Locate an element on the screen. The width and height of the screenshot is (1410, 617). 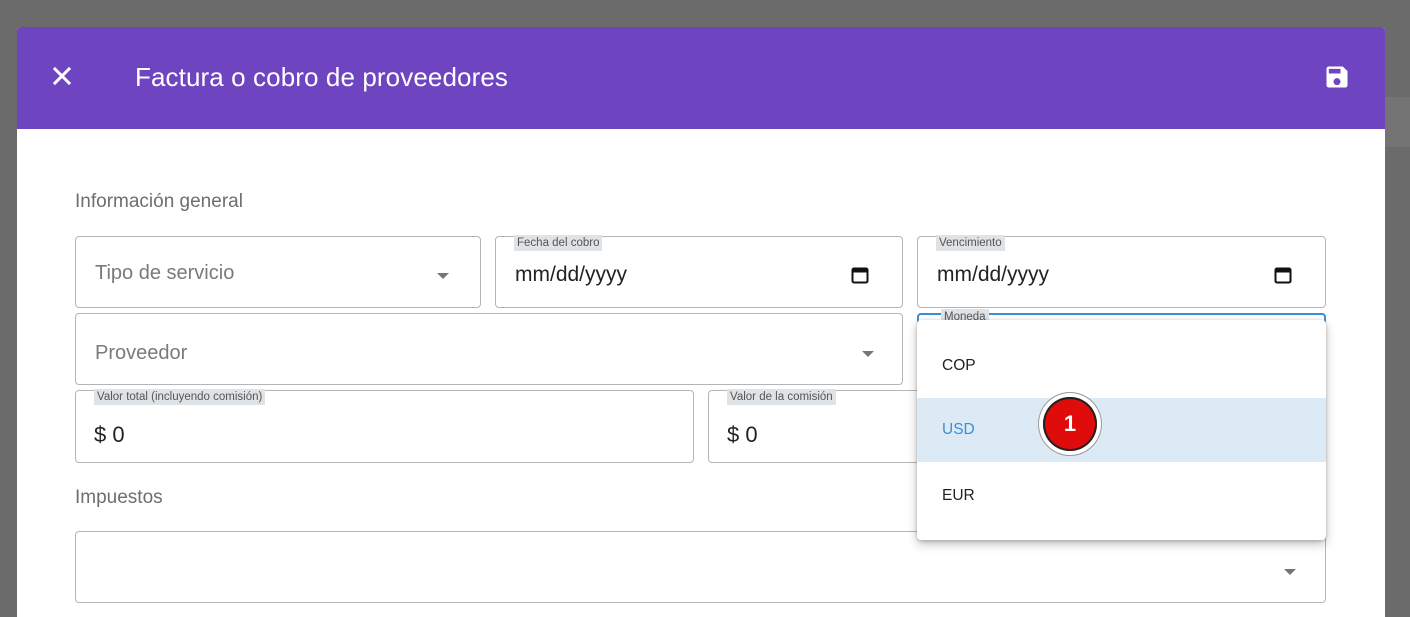
total-value-label: Valor total (incluyendo comisión) is located at coordinates (180, 397).